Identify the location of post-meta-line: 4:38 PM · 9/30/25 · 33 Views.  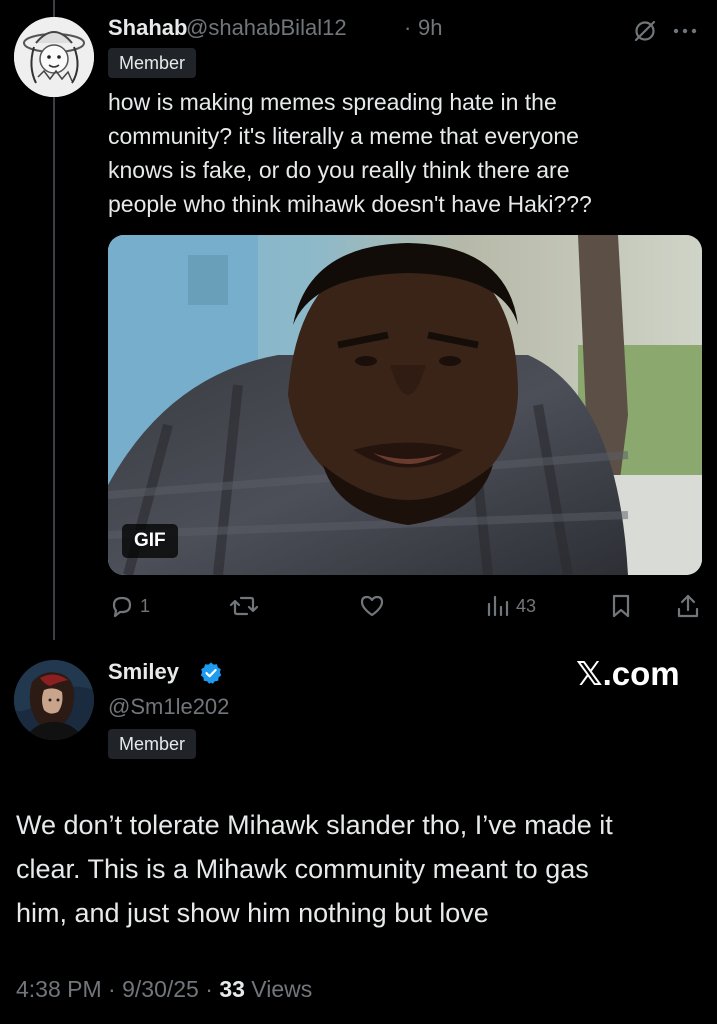
(164, 989).